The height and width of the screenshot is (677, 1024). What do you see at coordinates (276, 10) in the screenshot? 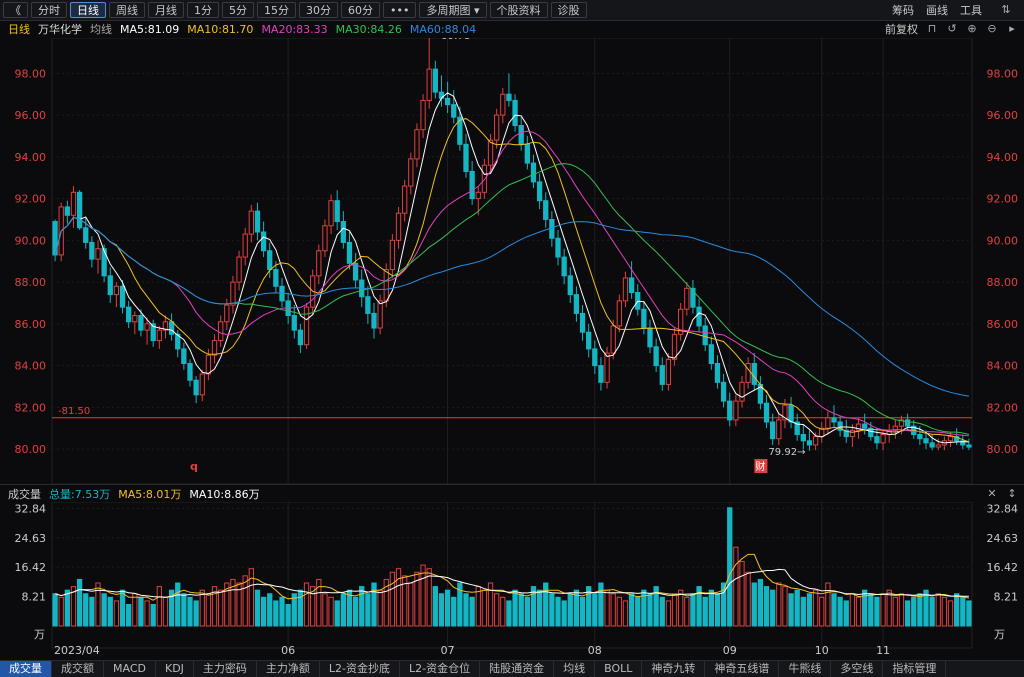
I see `period-tab-6: 15分` at bounding box center [276, 10].